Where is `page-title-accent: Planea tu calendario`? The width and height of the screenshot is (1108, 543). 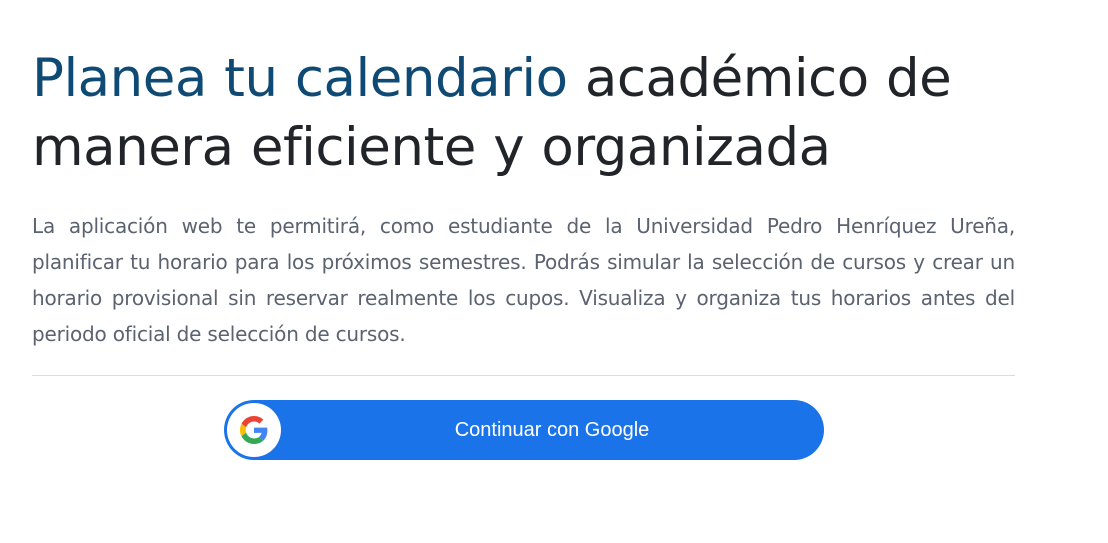
page-title-accent: Planea tu calendario is located at coordinates (300, 78).